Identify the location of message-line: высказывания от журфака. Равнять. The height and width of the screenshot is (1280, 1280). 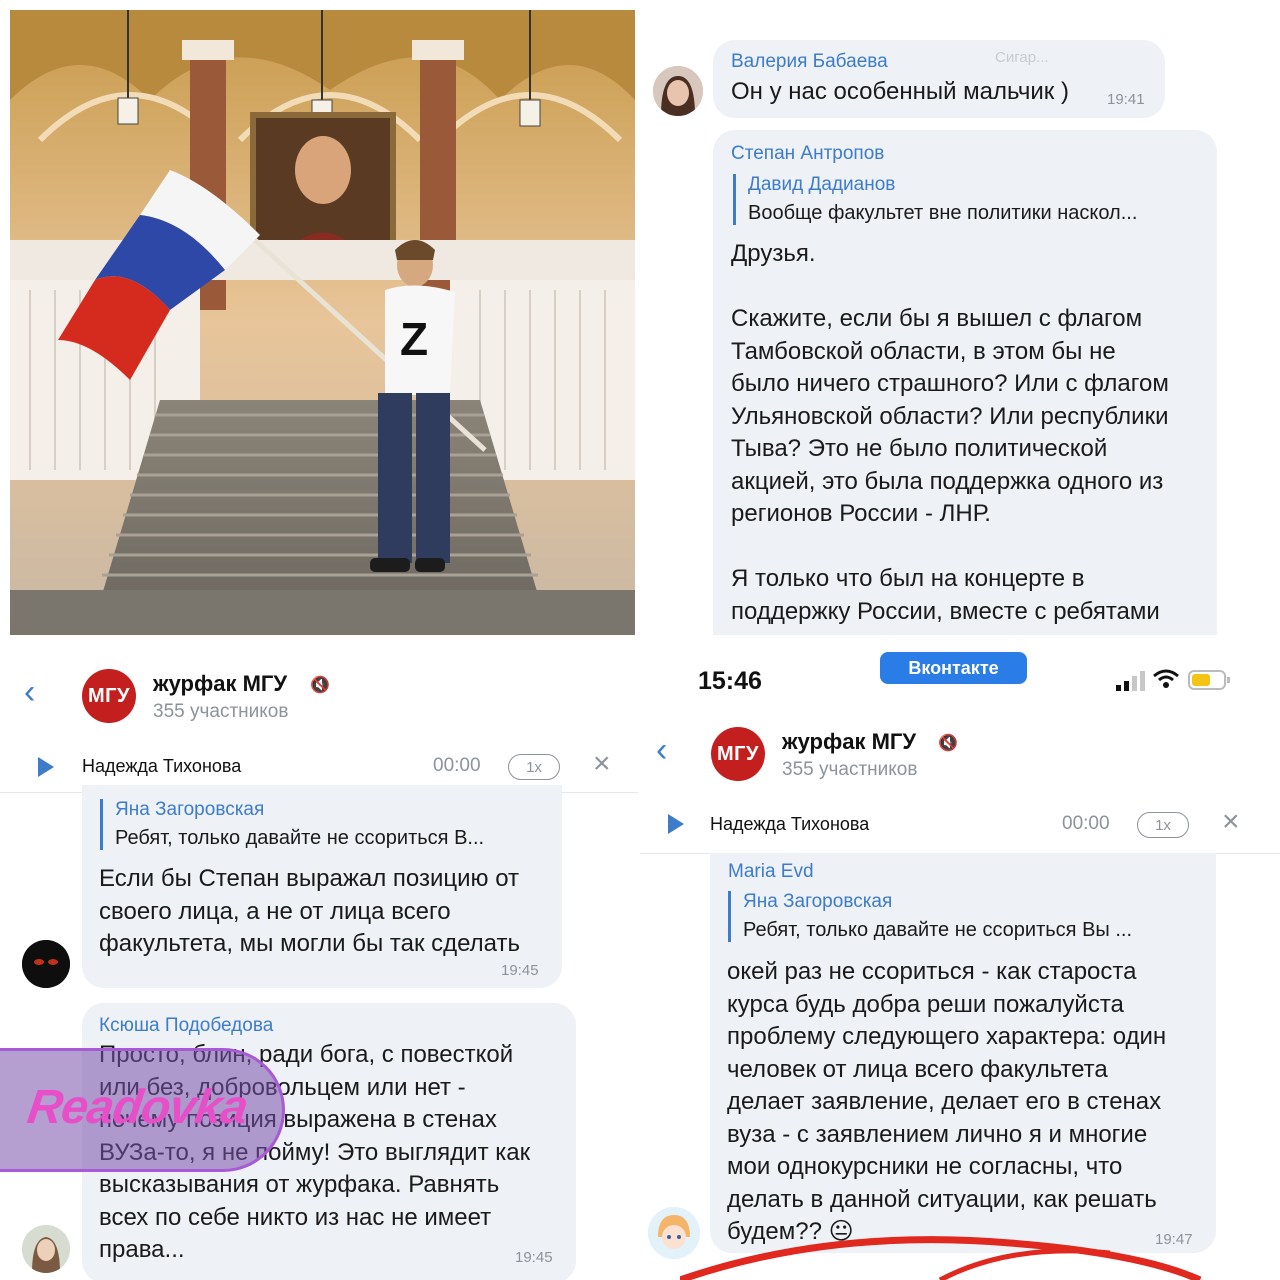
(299, 1184).